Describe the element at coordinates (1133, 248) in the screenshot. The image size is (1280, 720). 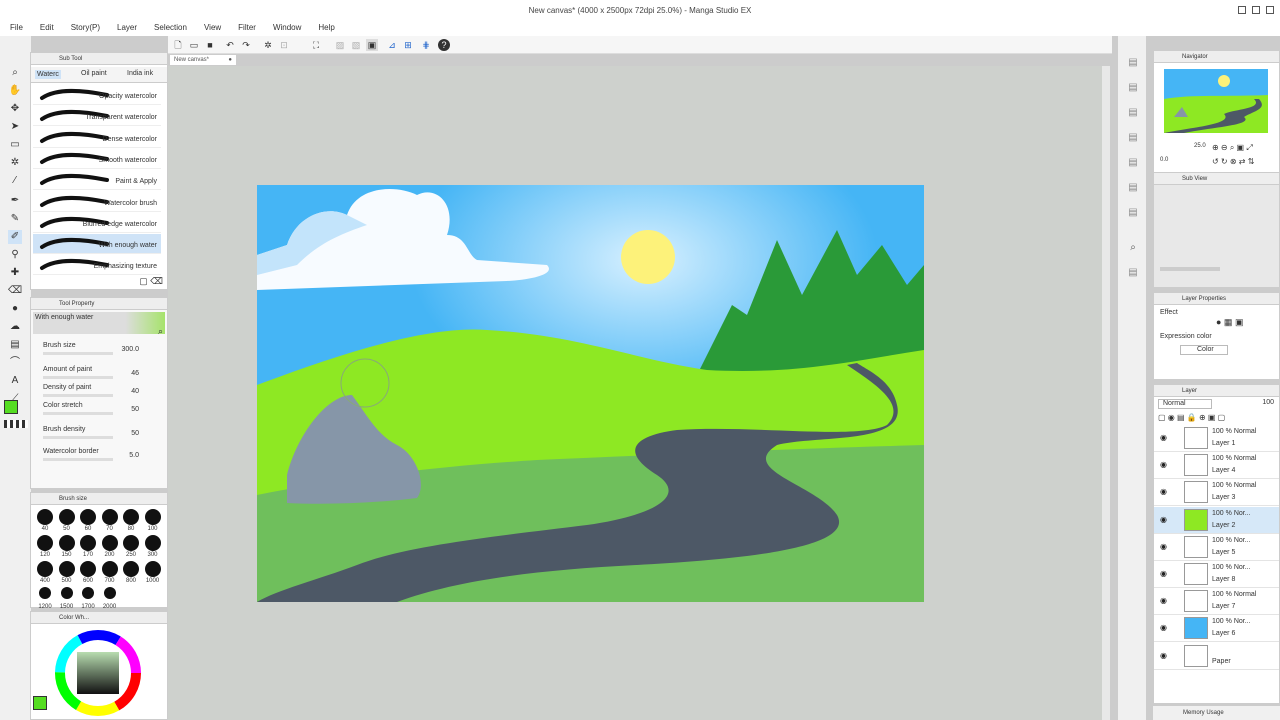
I see `search-layer-icon: ⌕` at that location.